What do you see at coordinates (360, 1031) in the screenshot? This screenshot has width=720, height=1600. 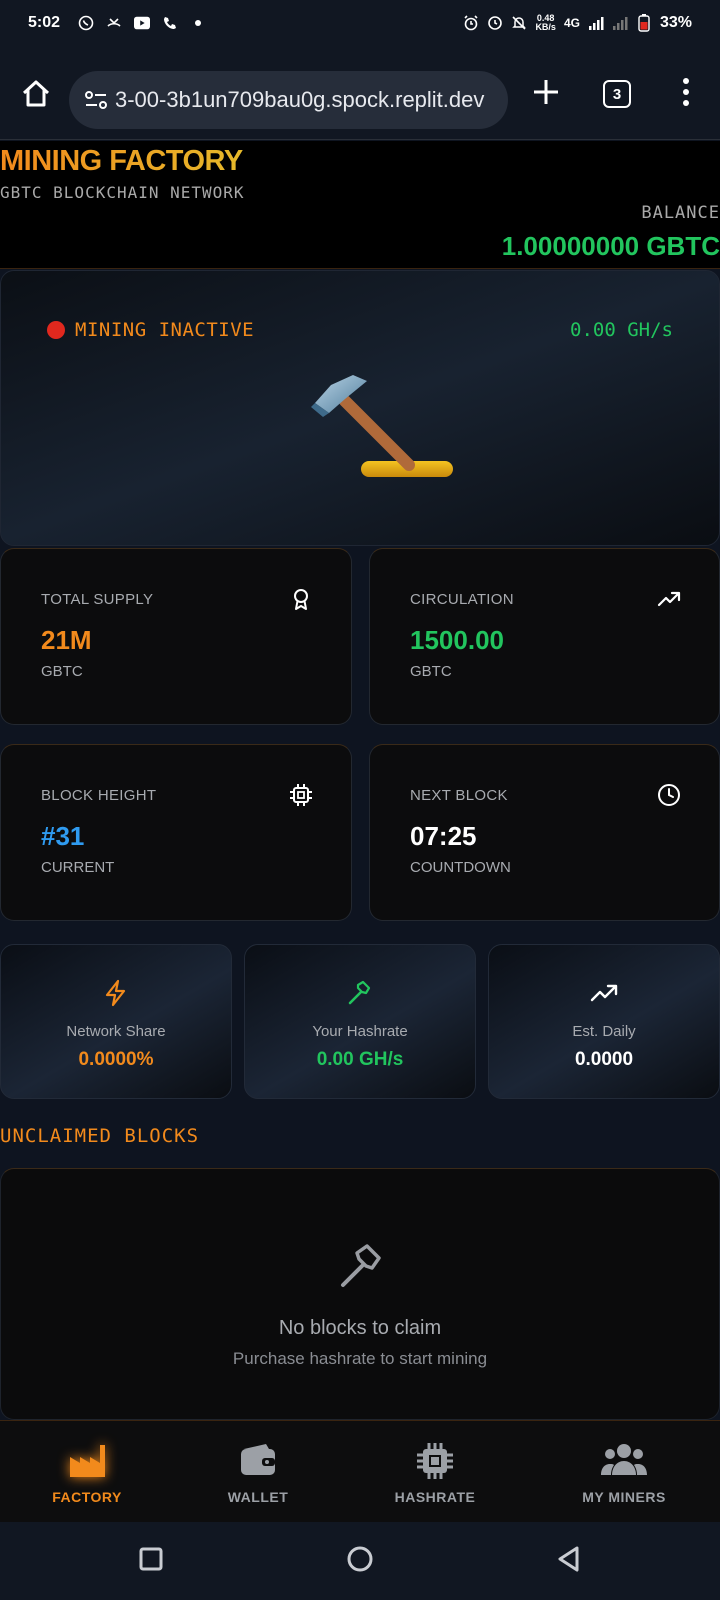 I see `your-hashrate-label: Your Hashrate` at bounding box center [360, 1031].